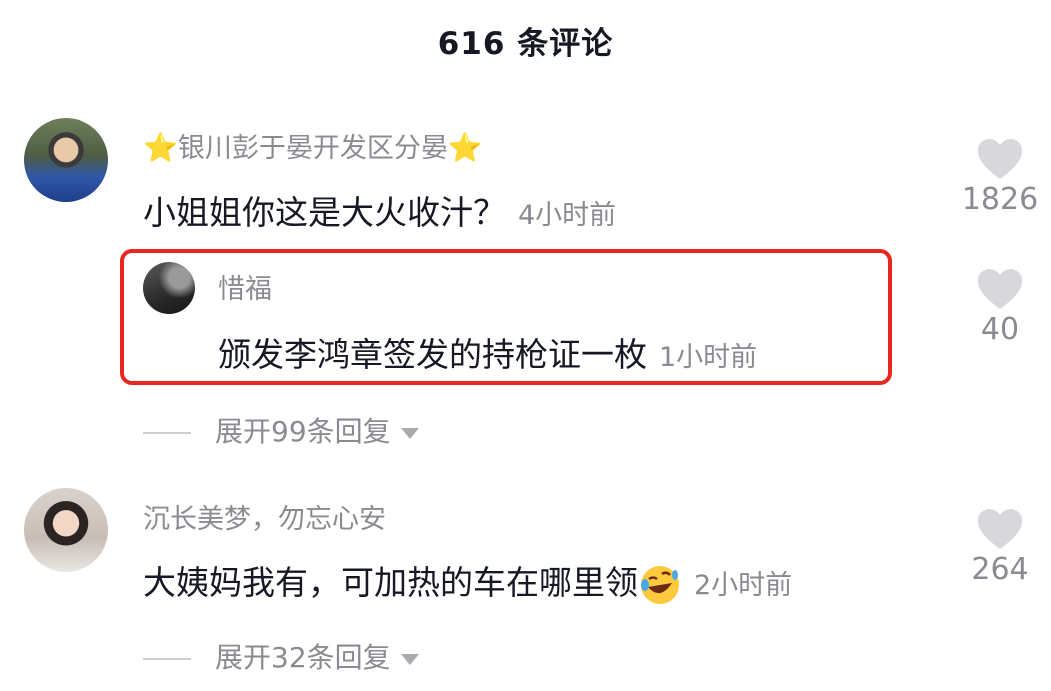 Image resolution: width=1051 pixels, height=691 pixels. I want to click on comment-text: 大姨妈我有，可加热的车在哪里领 2小时前, so click(467, 581).